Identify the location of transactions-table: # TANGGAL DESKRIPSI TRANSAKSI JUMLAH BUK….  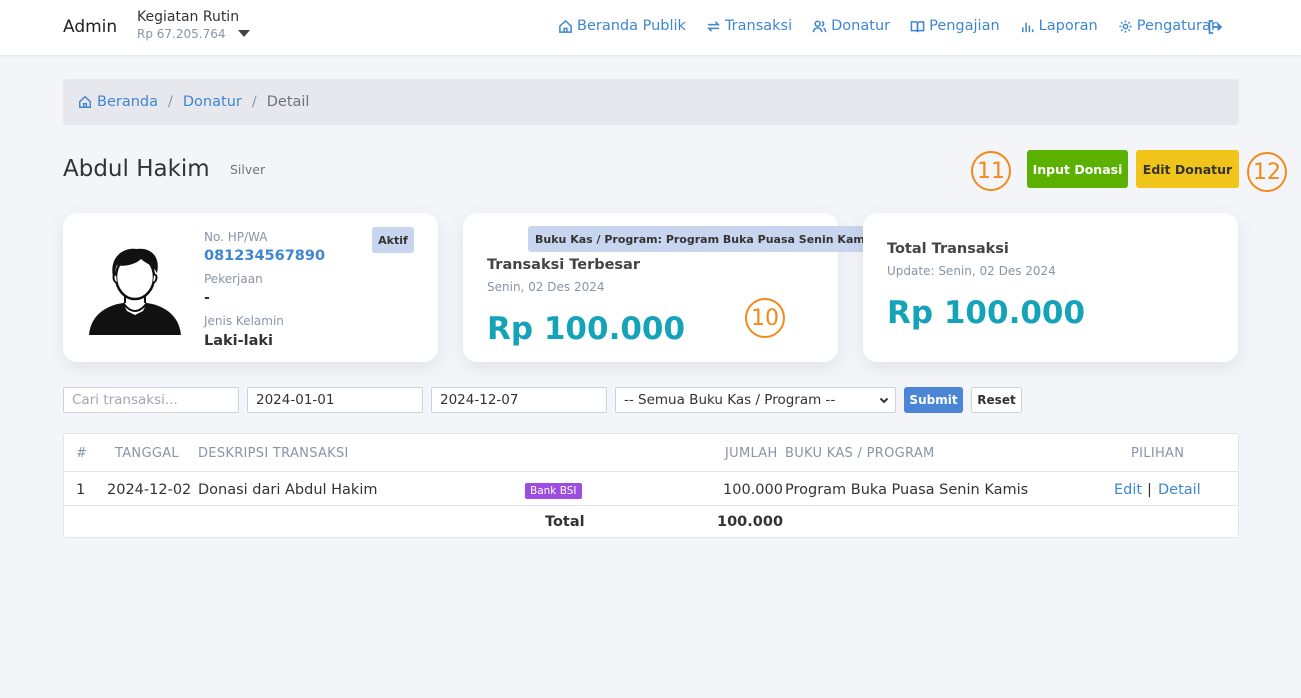
(651, 485).